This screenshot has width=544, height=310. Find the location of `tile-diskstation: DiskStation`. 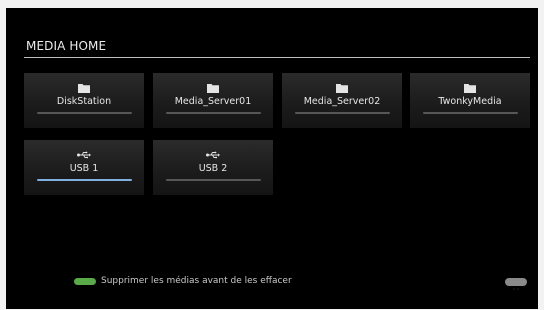

tile-diskstation: DiskStation is located at coordinates (84, 100).